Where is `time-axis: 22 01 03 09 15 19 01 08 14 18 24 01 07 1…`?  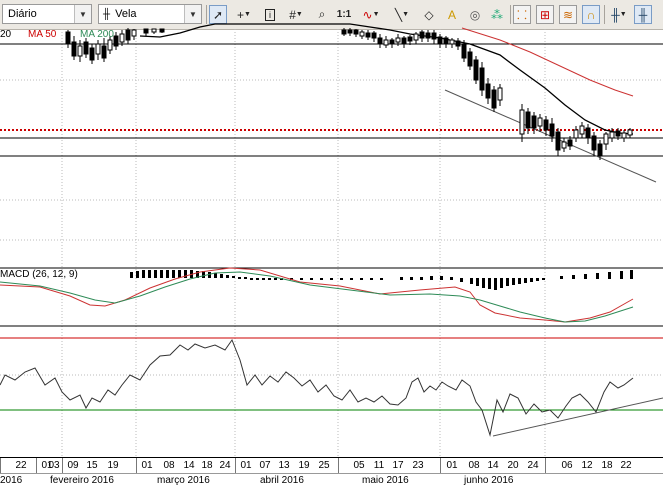
time-axis: 22 01 03 09 15 19 01 08 14 18 24 01 07 1… is located at coordinates (331, 473).